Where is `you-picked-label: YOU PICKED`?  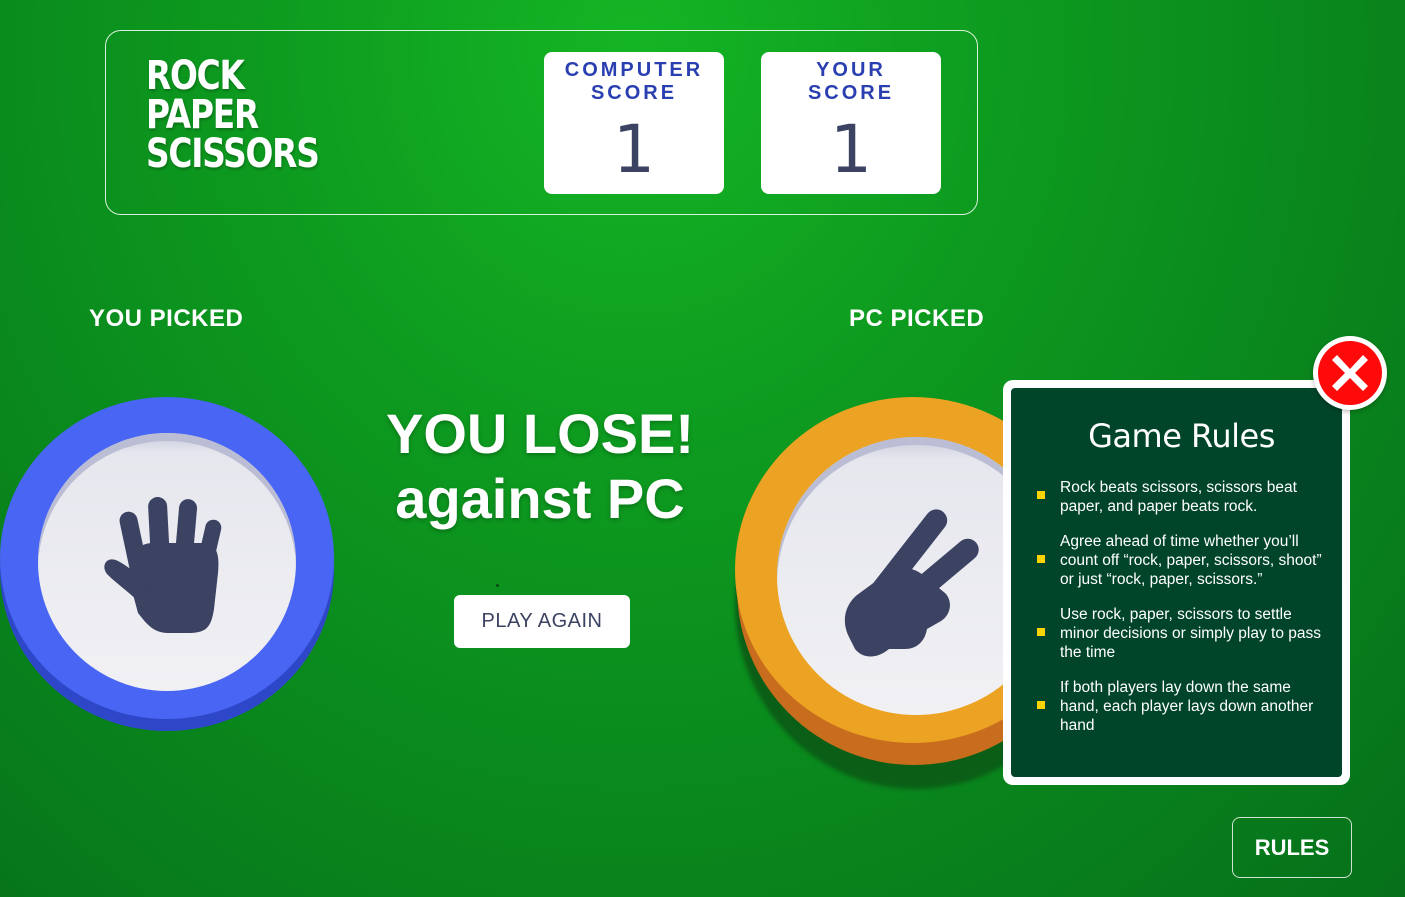 you-picked-label: YOU PICKED is located at coordinates (166, 318).